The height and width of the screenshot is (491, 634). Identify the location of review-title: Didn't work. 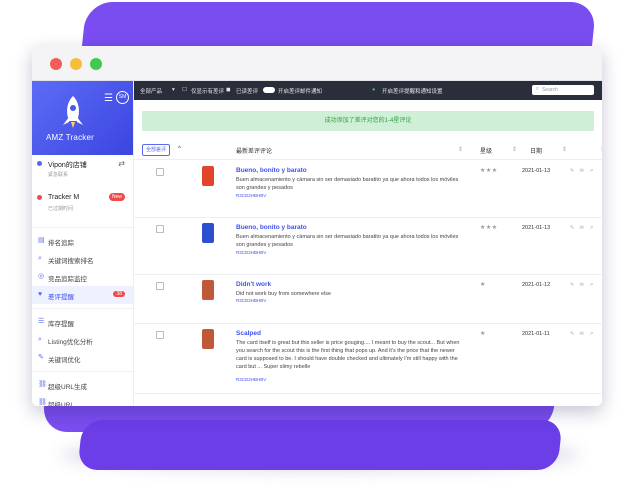
(253, 284).